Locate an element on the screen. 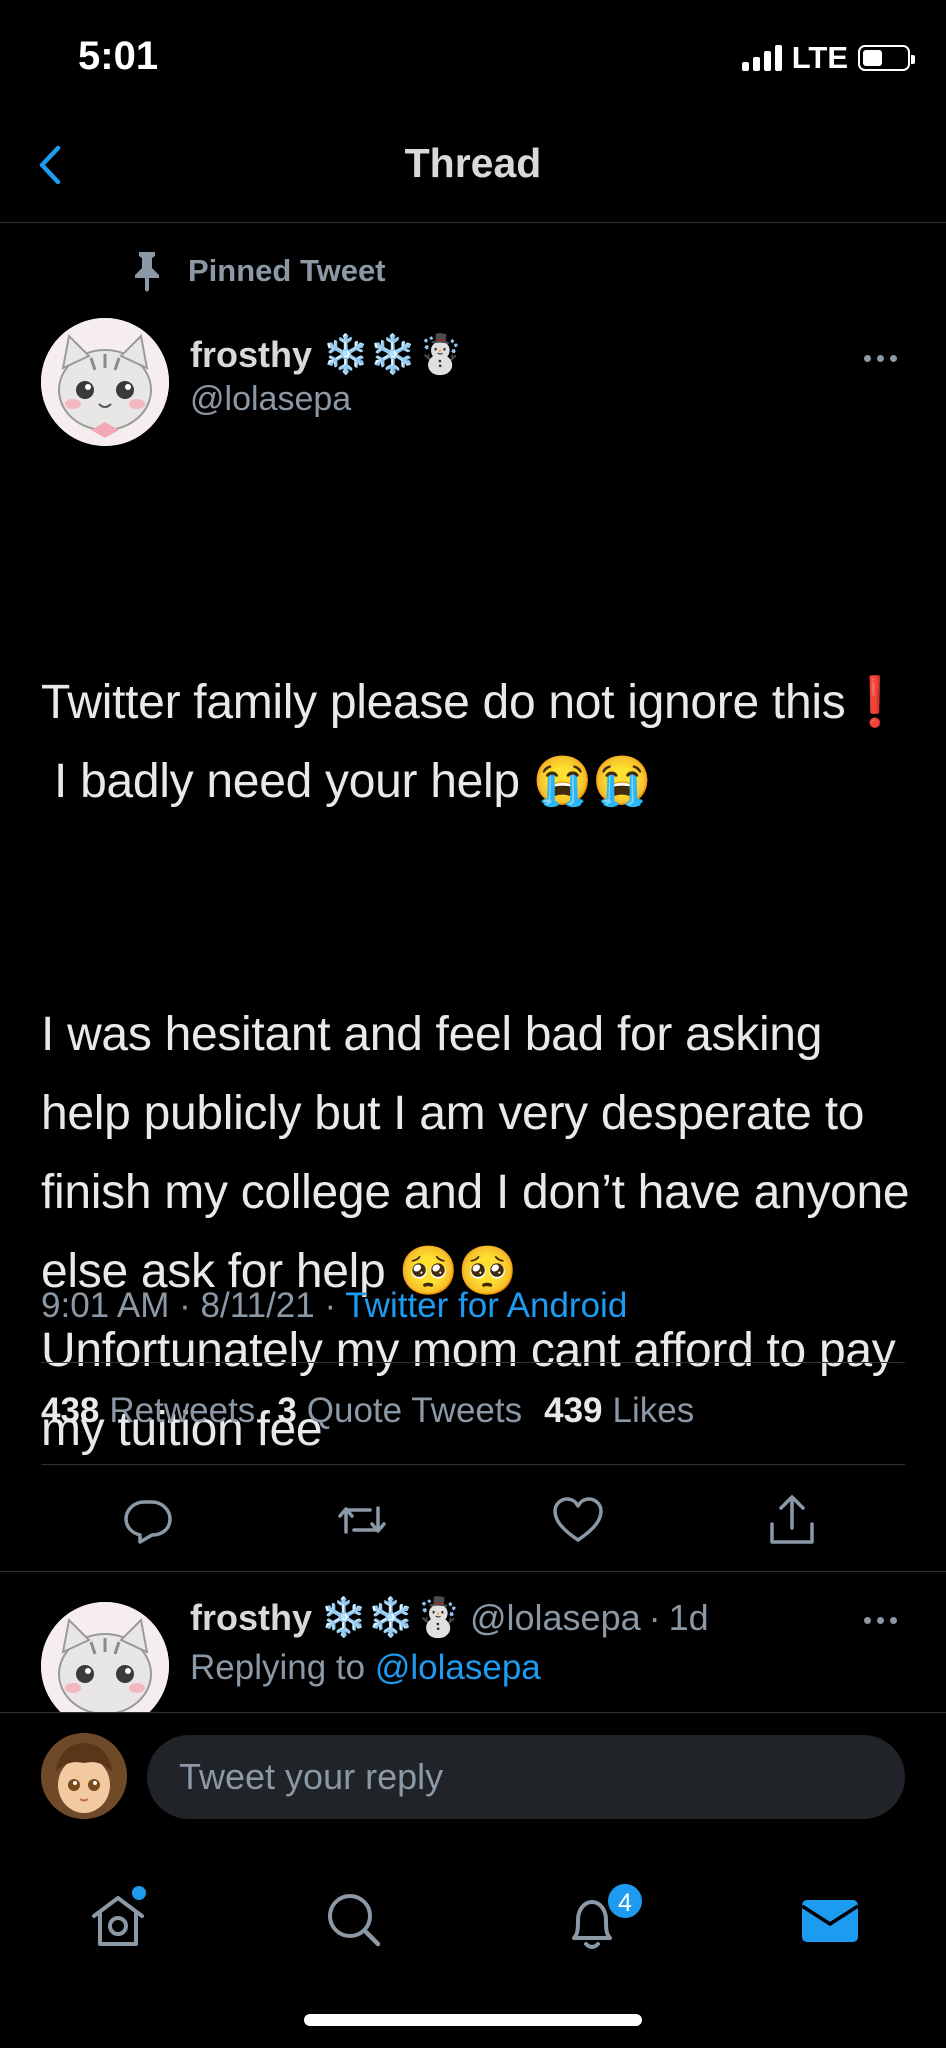 This screenshot has height=2048, width=946. pinned-indicator: Pinned Tweet is located at coordinates (258, 271).